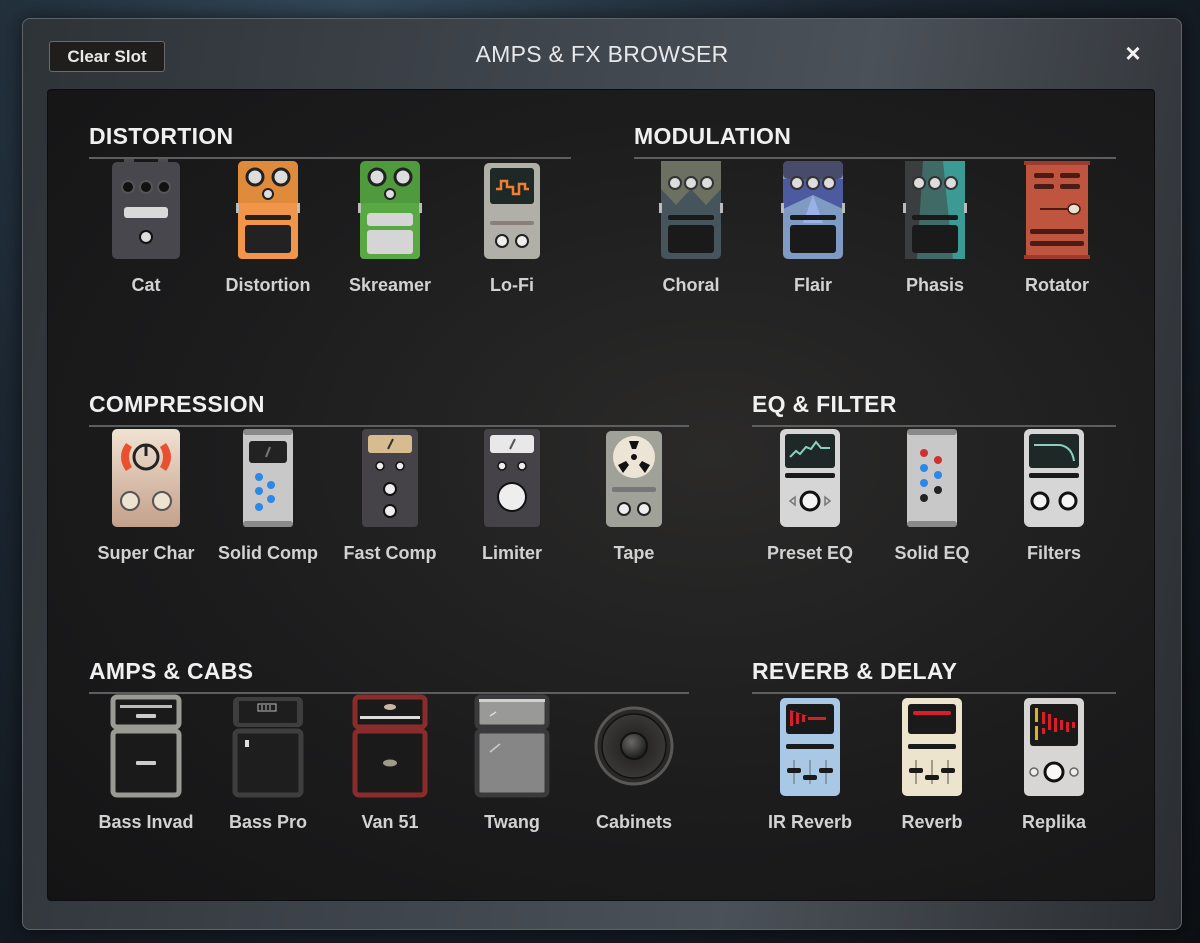  I want to click on fx-item-label: Choral, so click(691, 285).